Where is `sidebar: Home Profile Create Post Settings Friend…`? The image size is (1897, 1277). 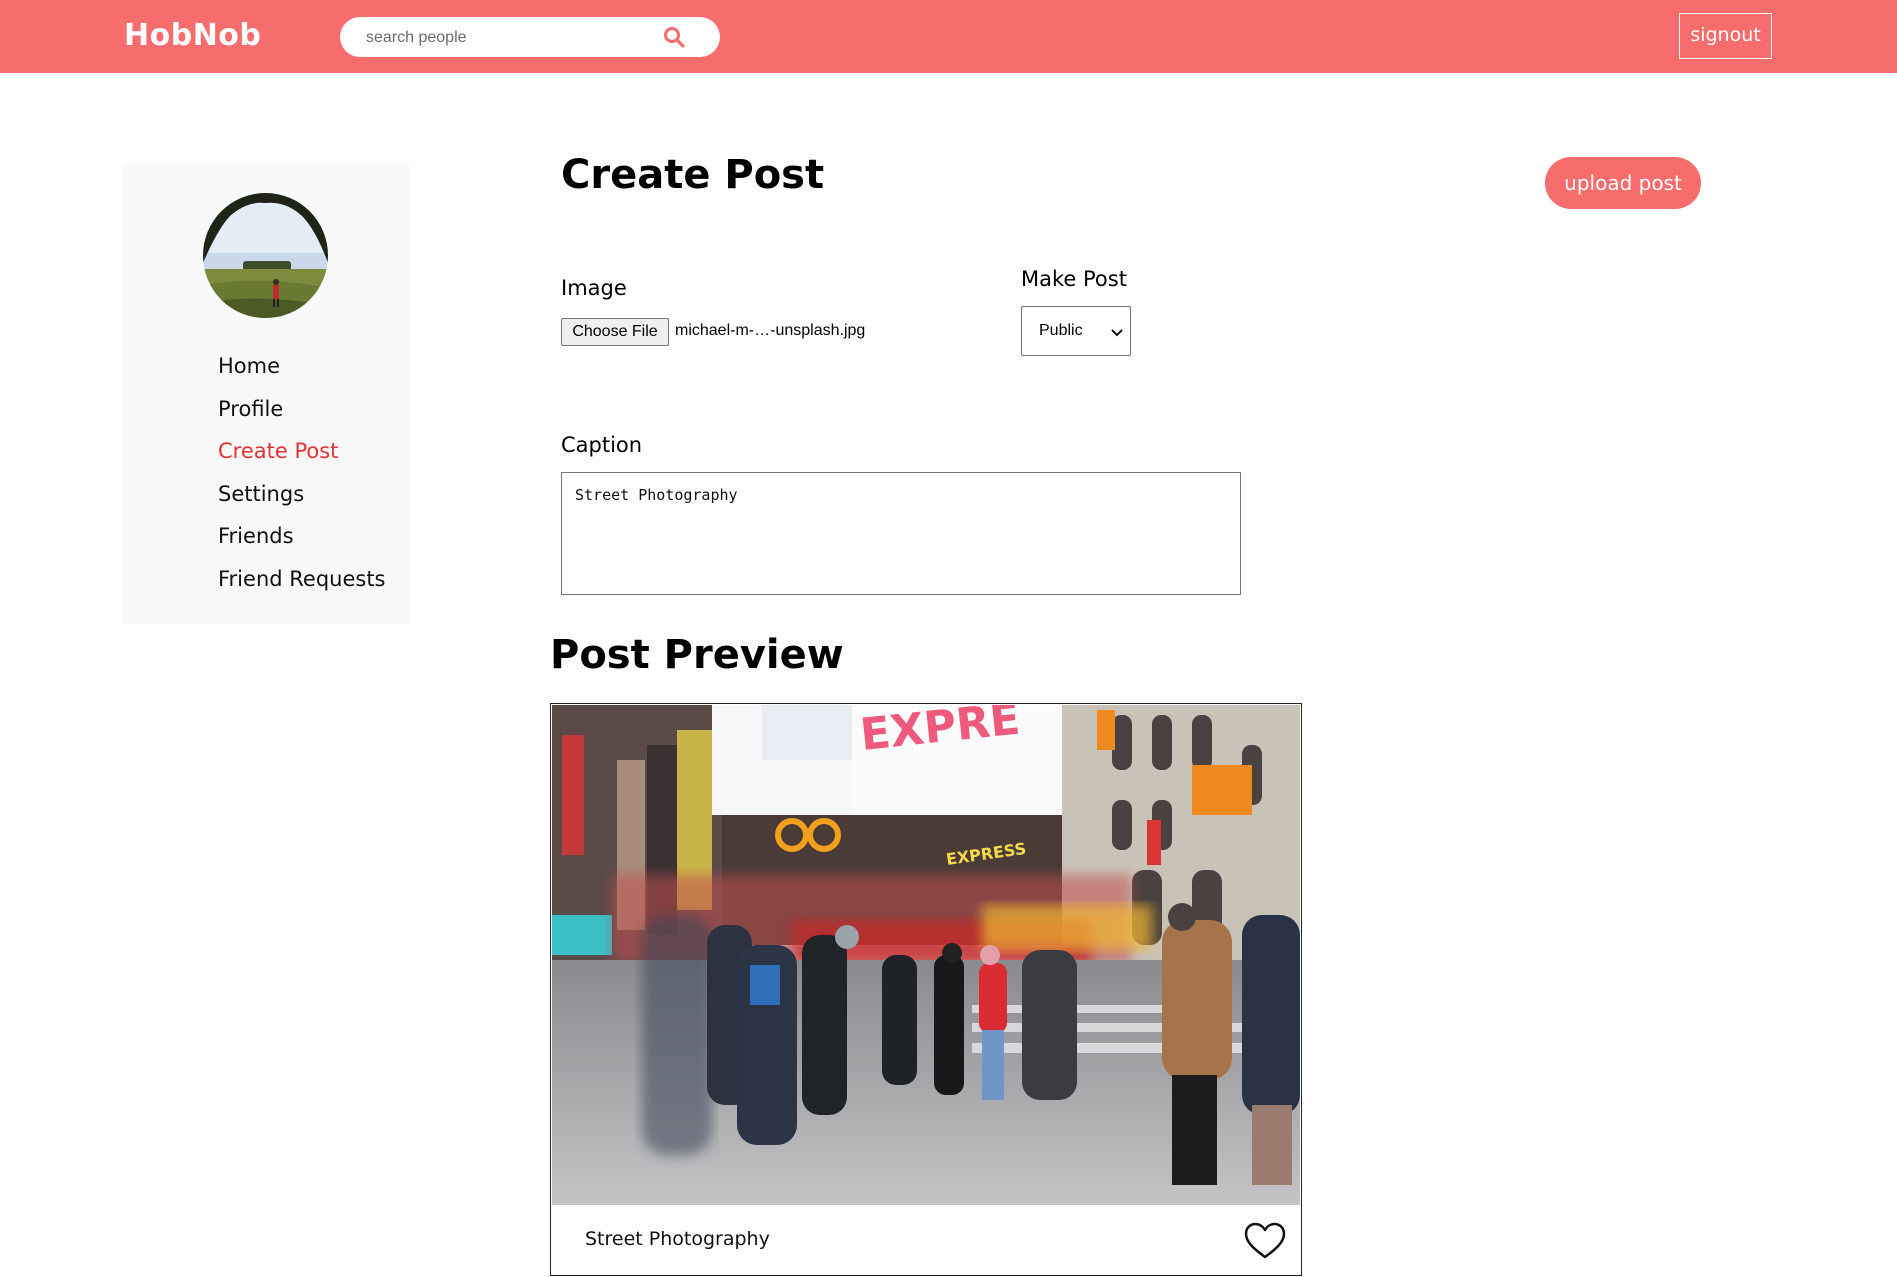
sidebar: Home Profile Create Post Settings Friend… is located at coordinates (266, 393).